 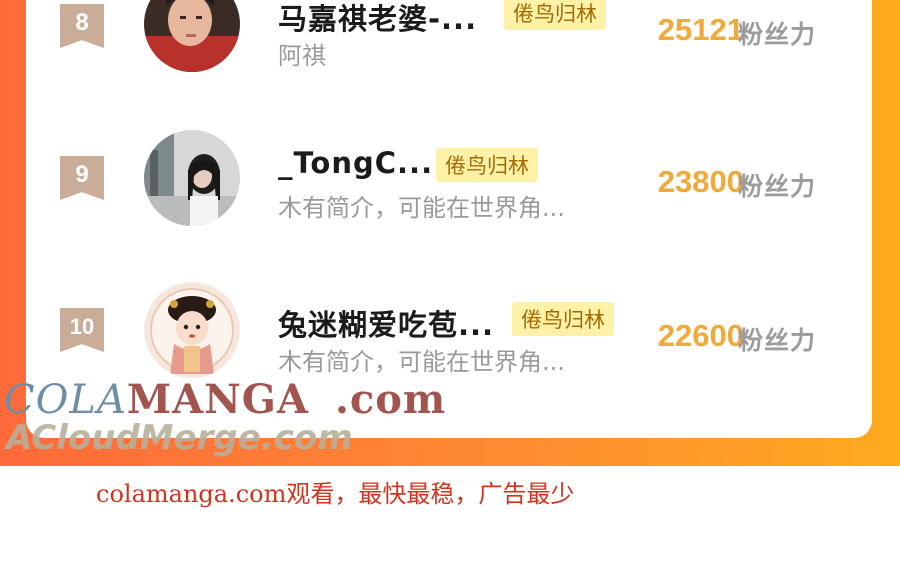 I want to click on rank-badge: 8, so click(x=82, y=26).